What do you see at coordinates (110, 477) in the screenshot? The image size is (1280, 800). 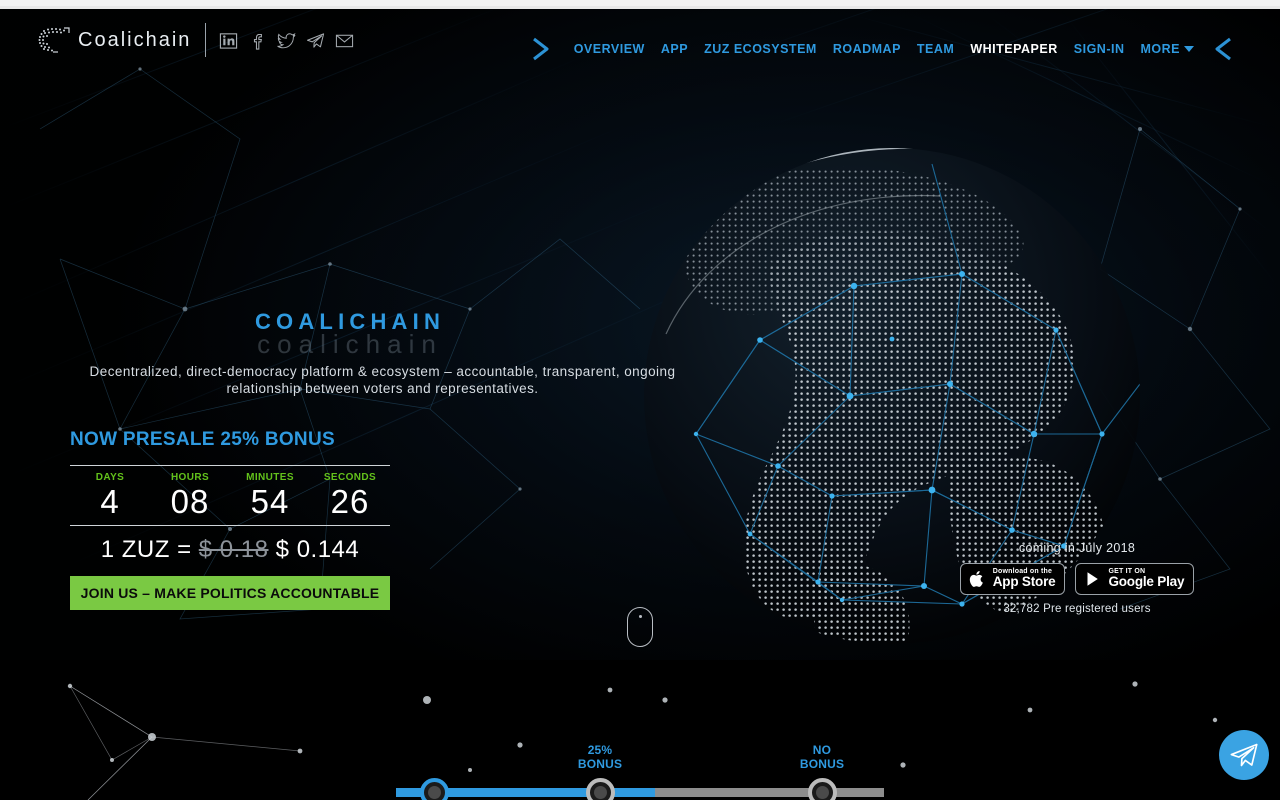 I see `countdown-label-days: DAYS` at bounding box center [110, 477].